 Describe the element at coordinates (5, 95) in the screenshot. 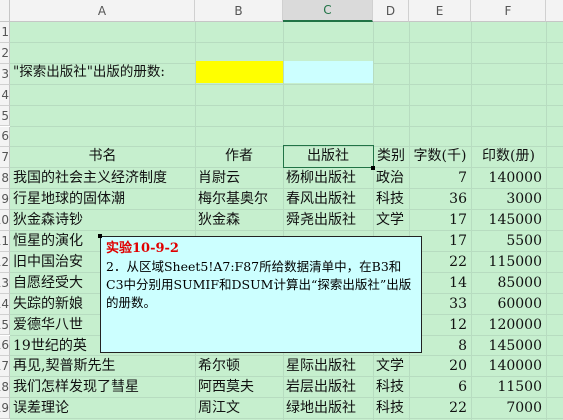

I see `row-header-4: 4` at that location.